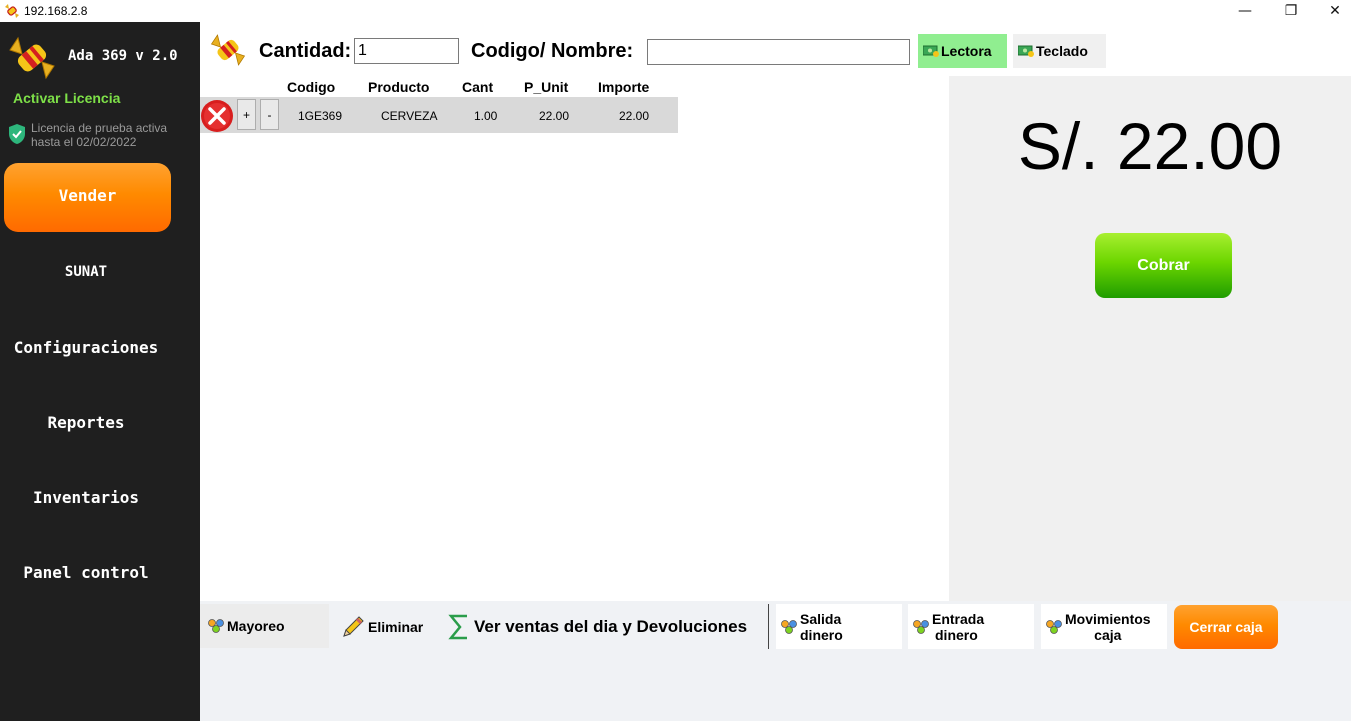  What do you see at coordinates (821, 634) in the screenshot?
I see `salida-line-2: dinero` at bounding box center [821, 634].